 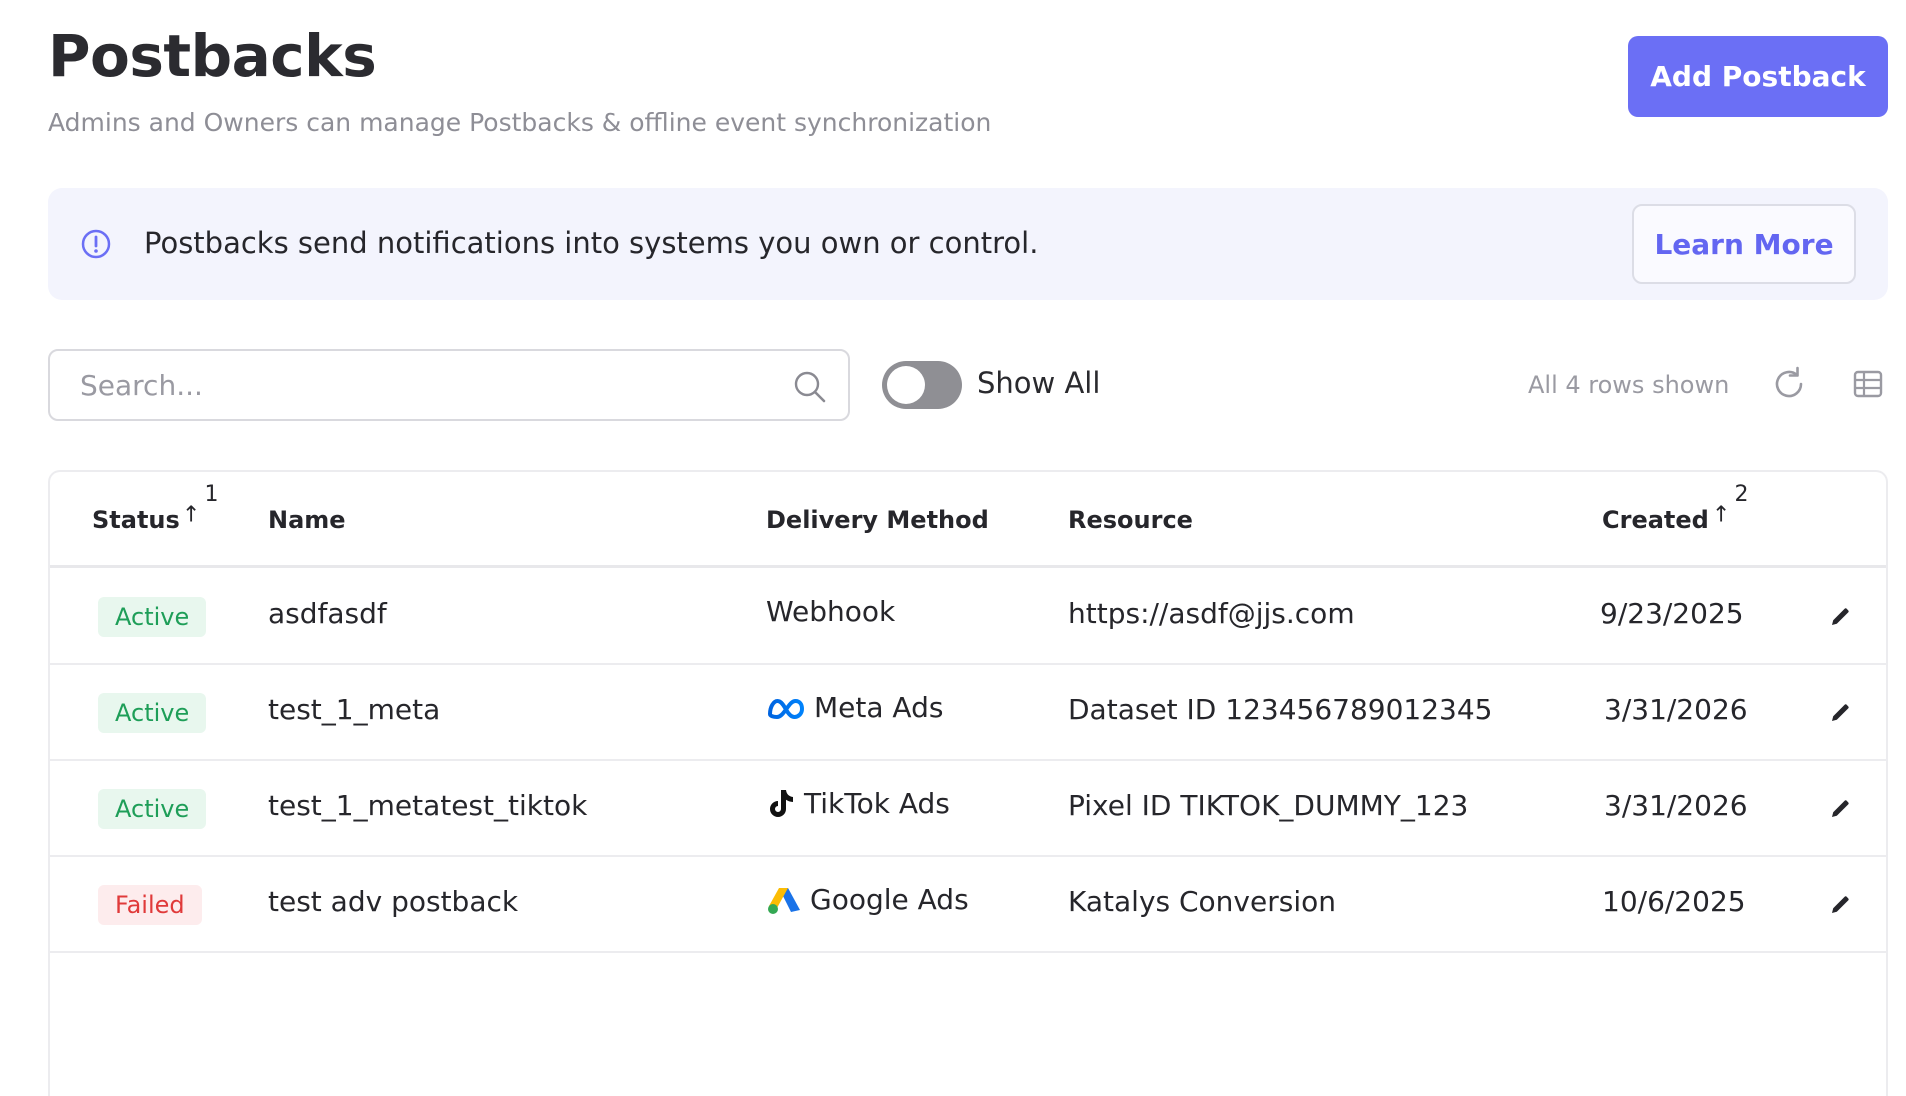 What do you see at coordinates (212, 56) in the screenshot?
I see `page-title: Postbacks` at bounding box center [212, 56].